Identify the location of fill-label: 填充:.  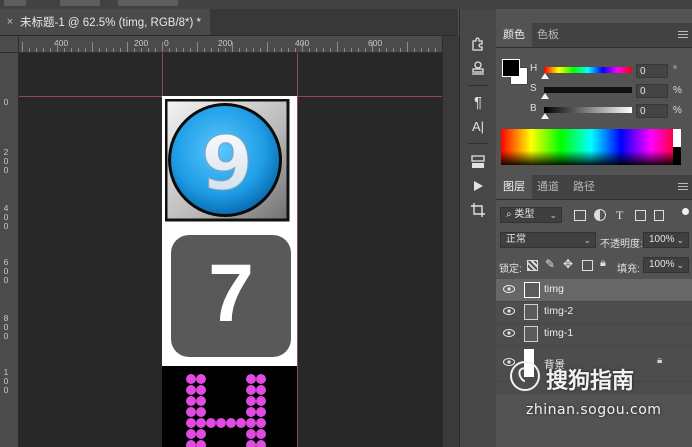
(628, 269).